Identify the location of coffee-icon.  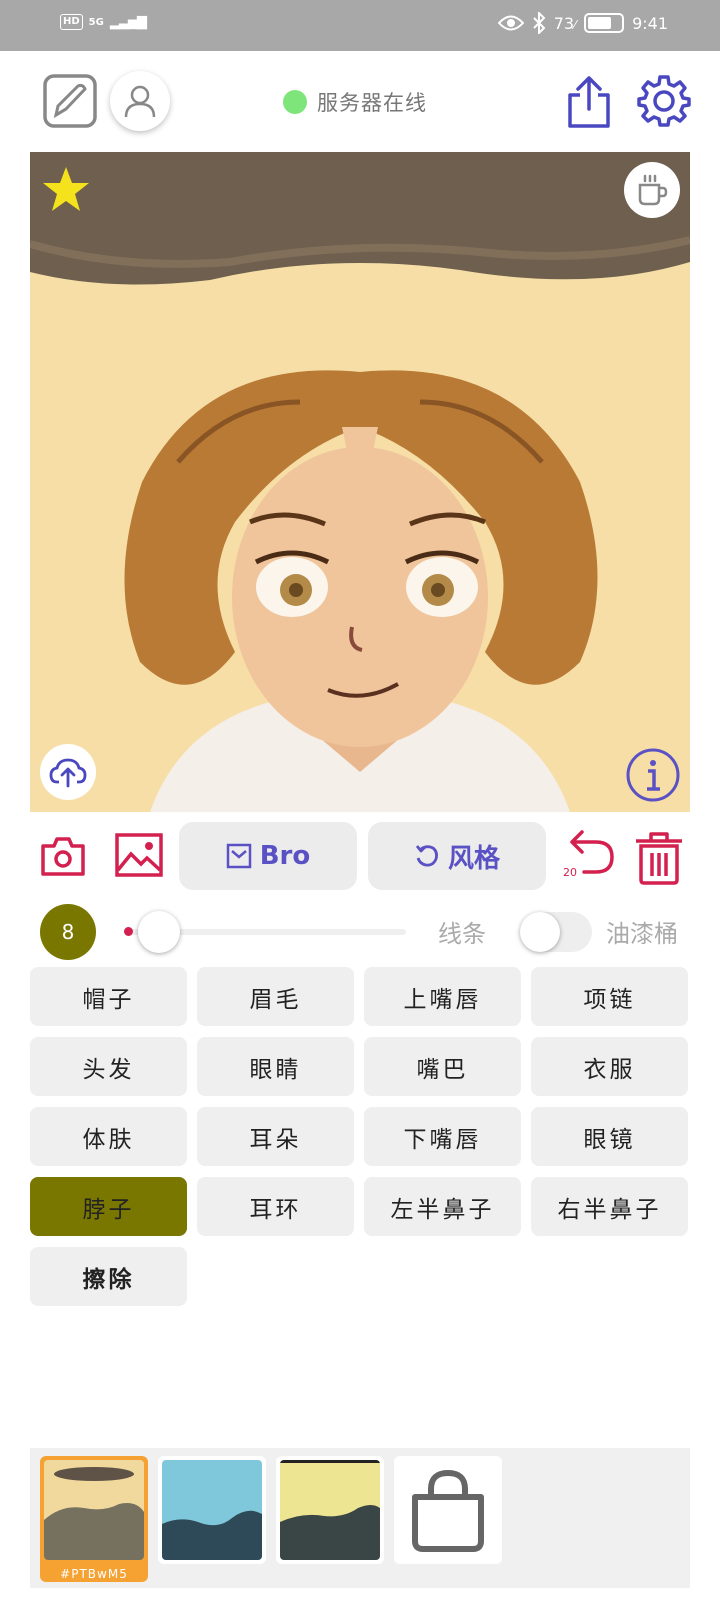
(653, 190).